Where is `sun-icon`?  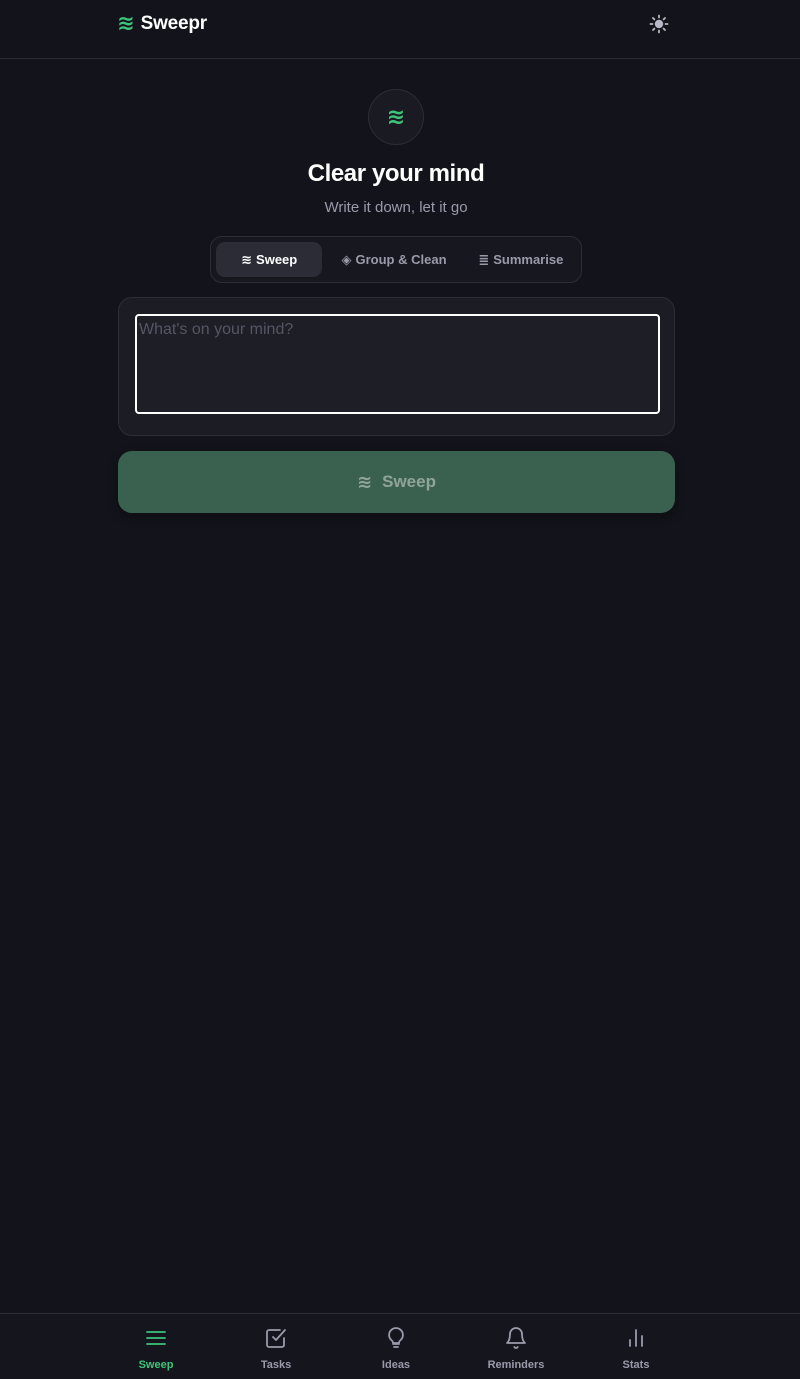 sun-icon is located at coordinates (659, 24).